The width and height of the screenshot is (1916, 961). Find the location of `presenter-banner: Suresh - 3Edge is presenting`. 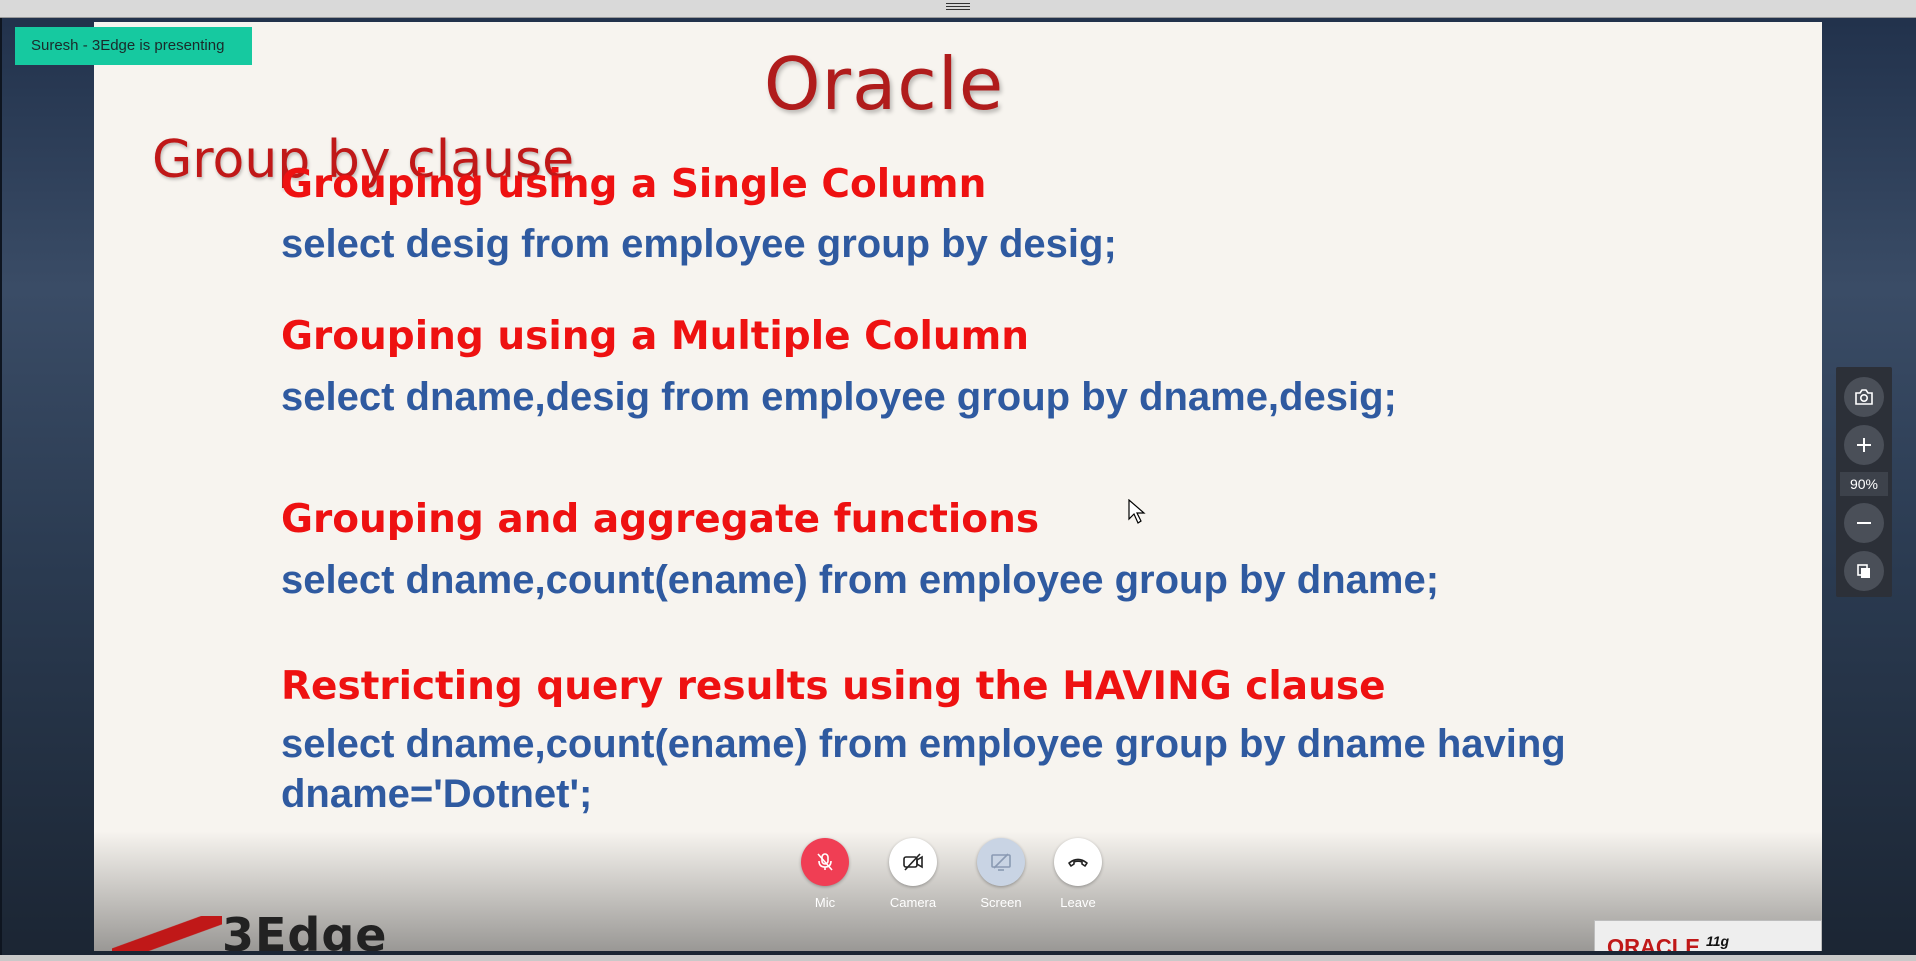

presenter-banner: Suresh - 3Edge is presenting is located at coordinates (133, 46).